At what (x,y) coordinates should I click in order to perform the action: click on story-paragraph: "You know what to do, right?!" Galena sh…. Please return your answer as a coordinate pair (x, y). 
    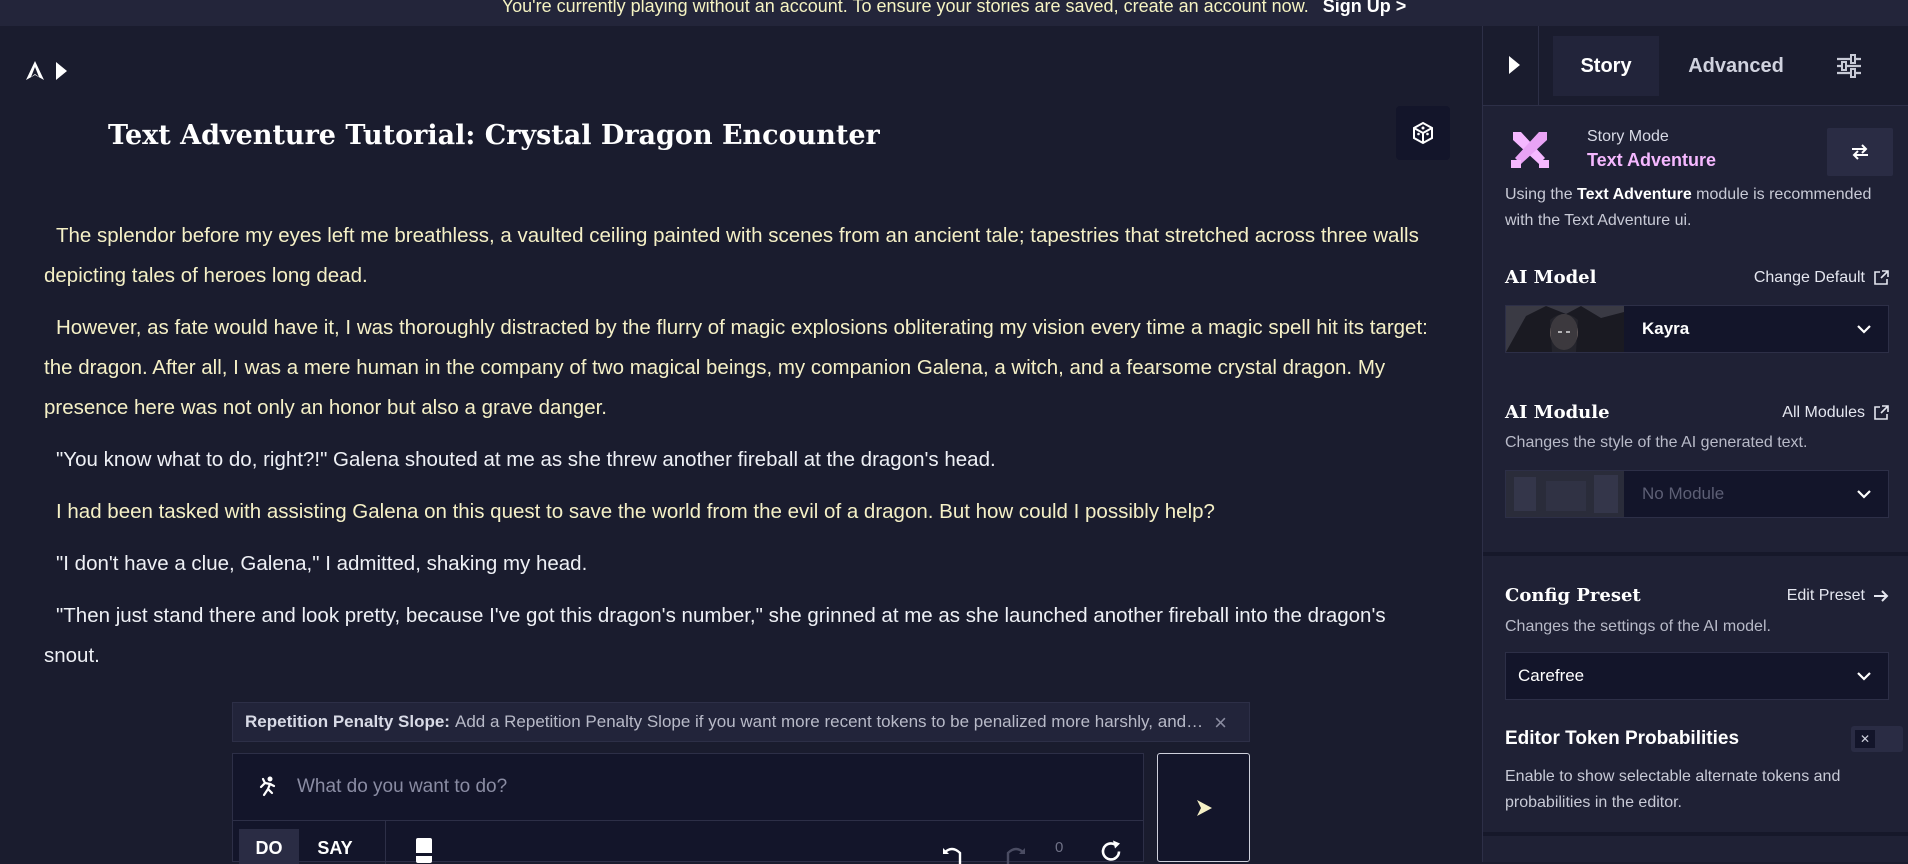
    Looking at the image, I should click on (744, 460).